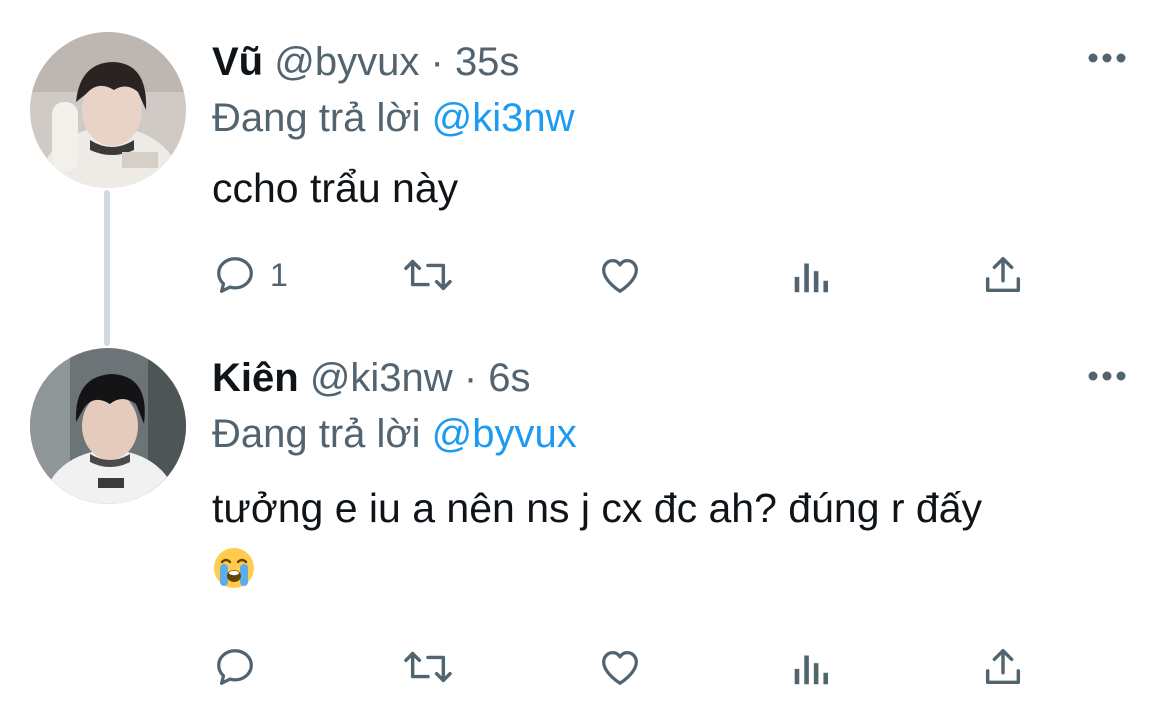 The image size is (1170, 714). What do you see at coordinates (509, 378) in the screenshot?
I see `timestamp: 6s` at bounding box center [509, 378].